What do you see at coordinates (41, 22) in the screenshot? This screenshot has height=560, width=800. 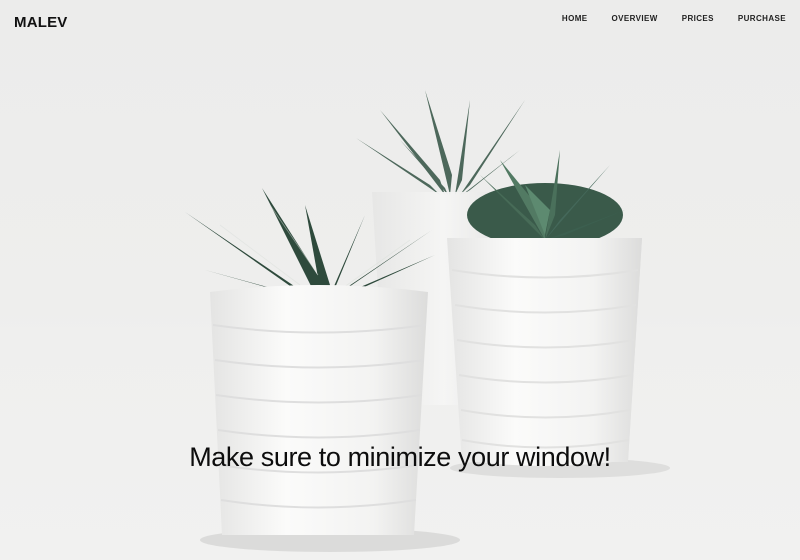 I see `brand-logo: MALEV` at bounding box center [41, 22].